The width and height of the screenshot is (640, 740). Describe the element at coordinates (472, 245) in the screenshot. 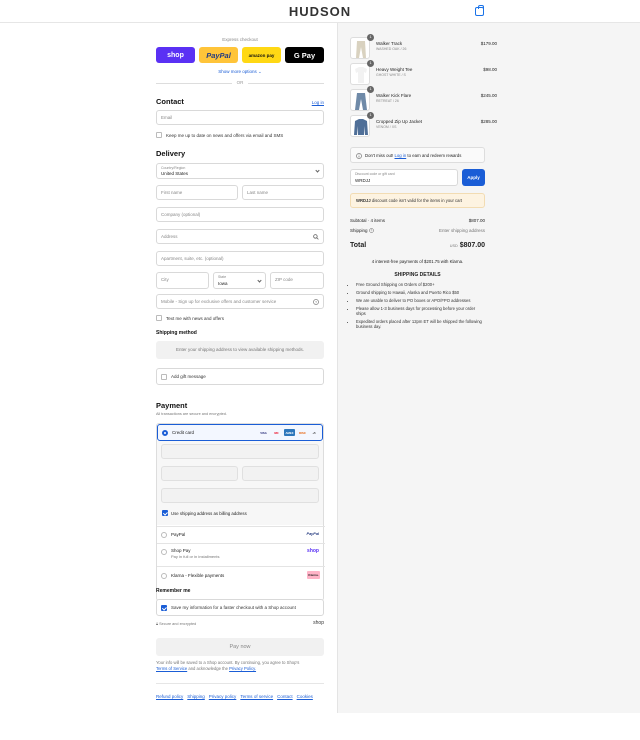

I see `total-value: $807.00` at that location.